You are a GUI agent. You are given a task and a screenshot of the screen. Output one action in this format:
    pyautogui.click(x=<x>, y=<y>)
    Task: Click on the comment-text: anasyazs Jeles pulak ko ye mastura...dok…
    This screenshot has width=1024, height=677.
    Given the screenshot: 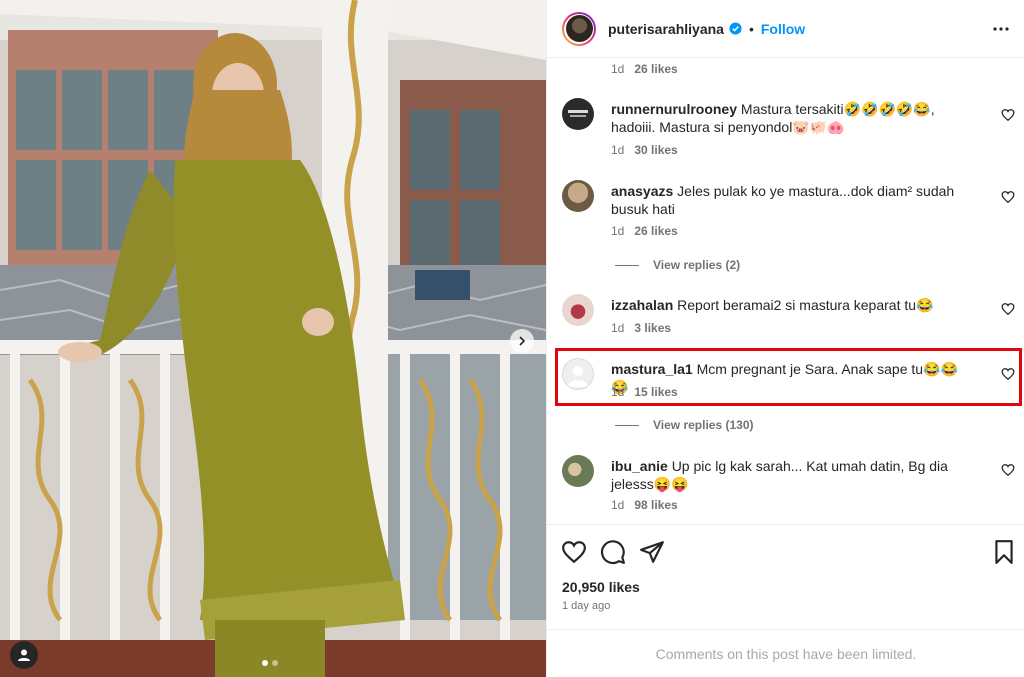 What is the action you would take?
    pyautogui.click(x=783, y=200)
    